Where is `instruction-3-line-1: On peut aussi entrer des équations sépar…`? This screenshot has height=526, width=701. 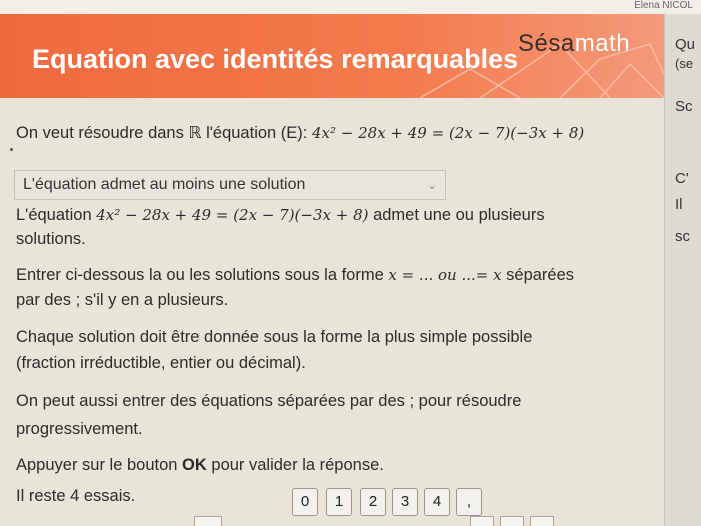 instruction-3-line-1: On peut aussi entrer des équations sépar… is located at coordinates (269, 401).